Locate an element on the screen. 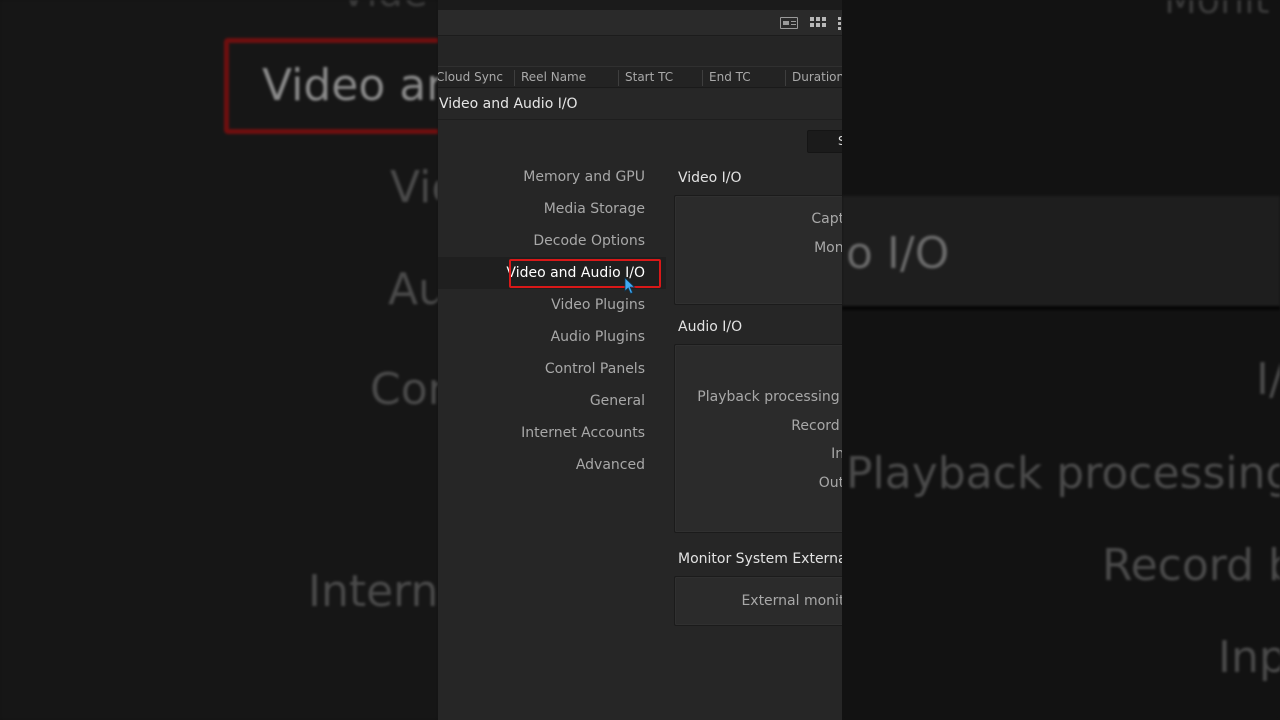 This screenshot has width=1280, height=720. dialog-title-bar: Video and Audio I/O is located at coordinates (640, 104).